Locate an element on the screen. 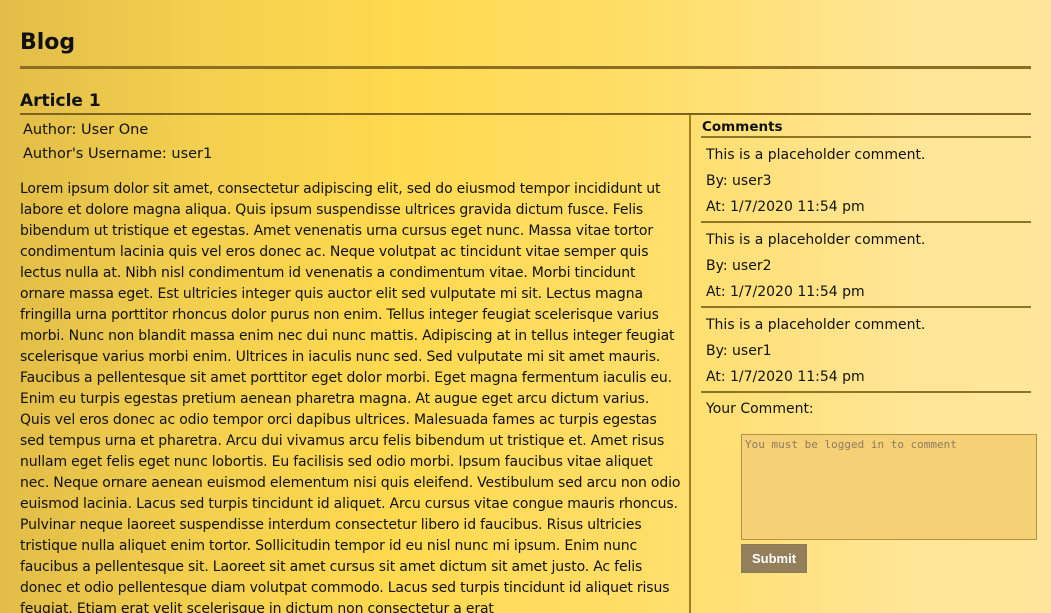 The height and width of the screenshot is (613, 1051). content-column-divider is located at coordinates (690, 364).